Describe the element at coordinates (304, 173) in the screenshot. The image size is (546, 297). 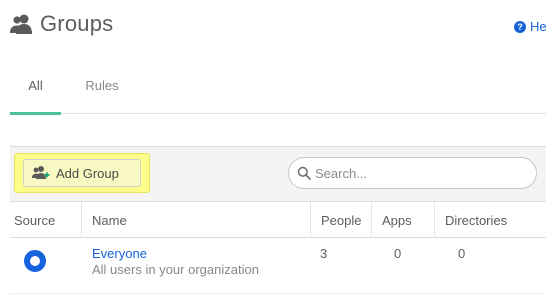
I see `search-icon` at that location.